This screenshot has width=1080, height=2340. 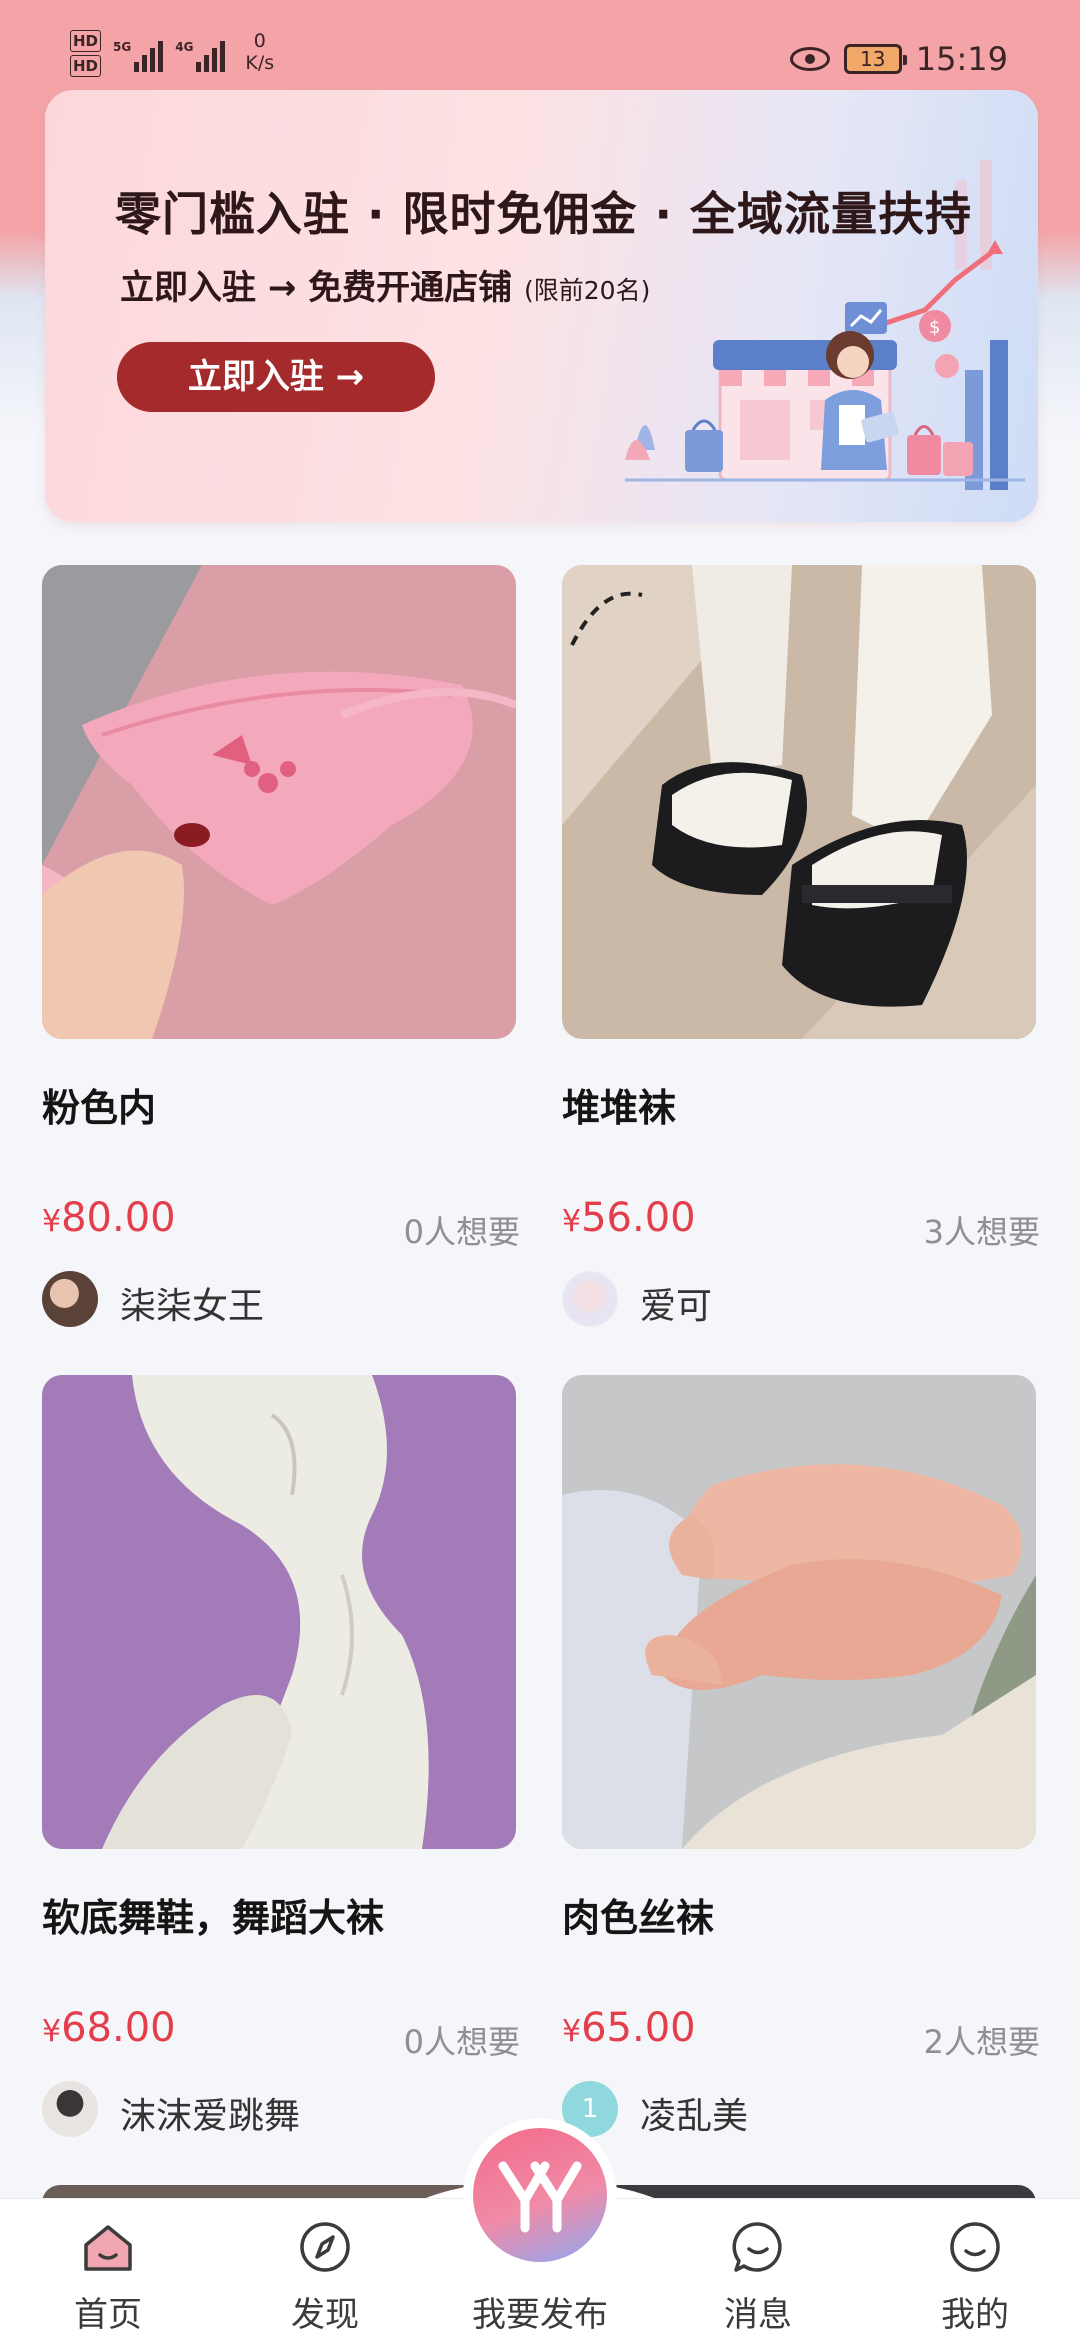 I want to click on product-price: ¥80.00, so click(x=109, y=1218).